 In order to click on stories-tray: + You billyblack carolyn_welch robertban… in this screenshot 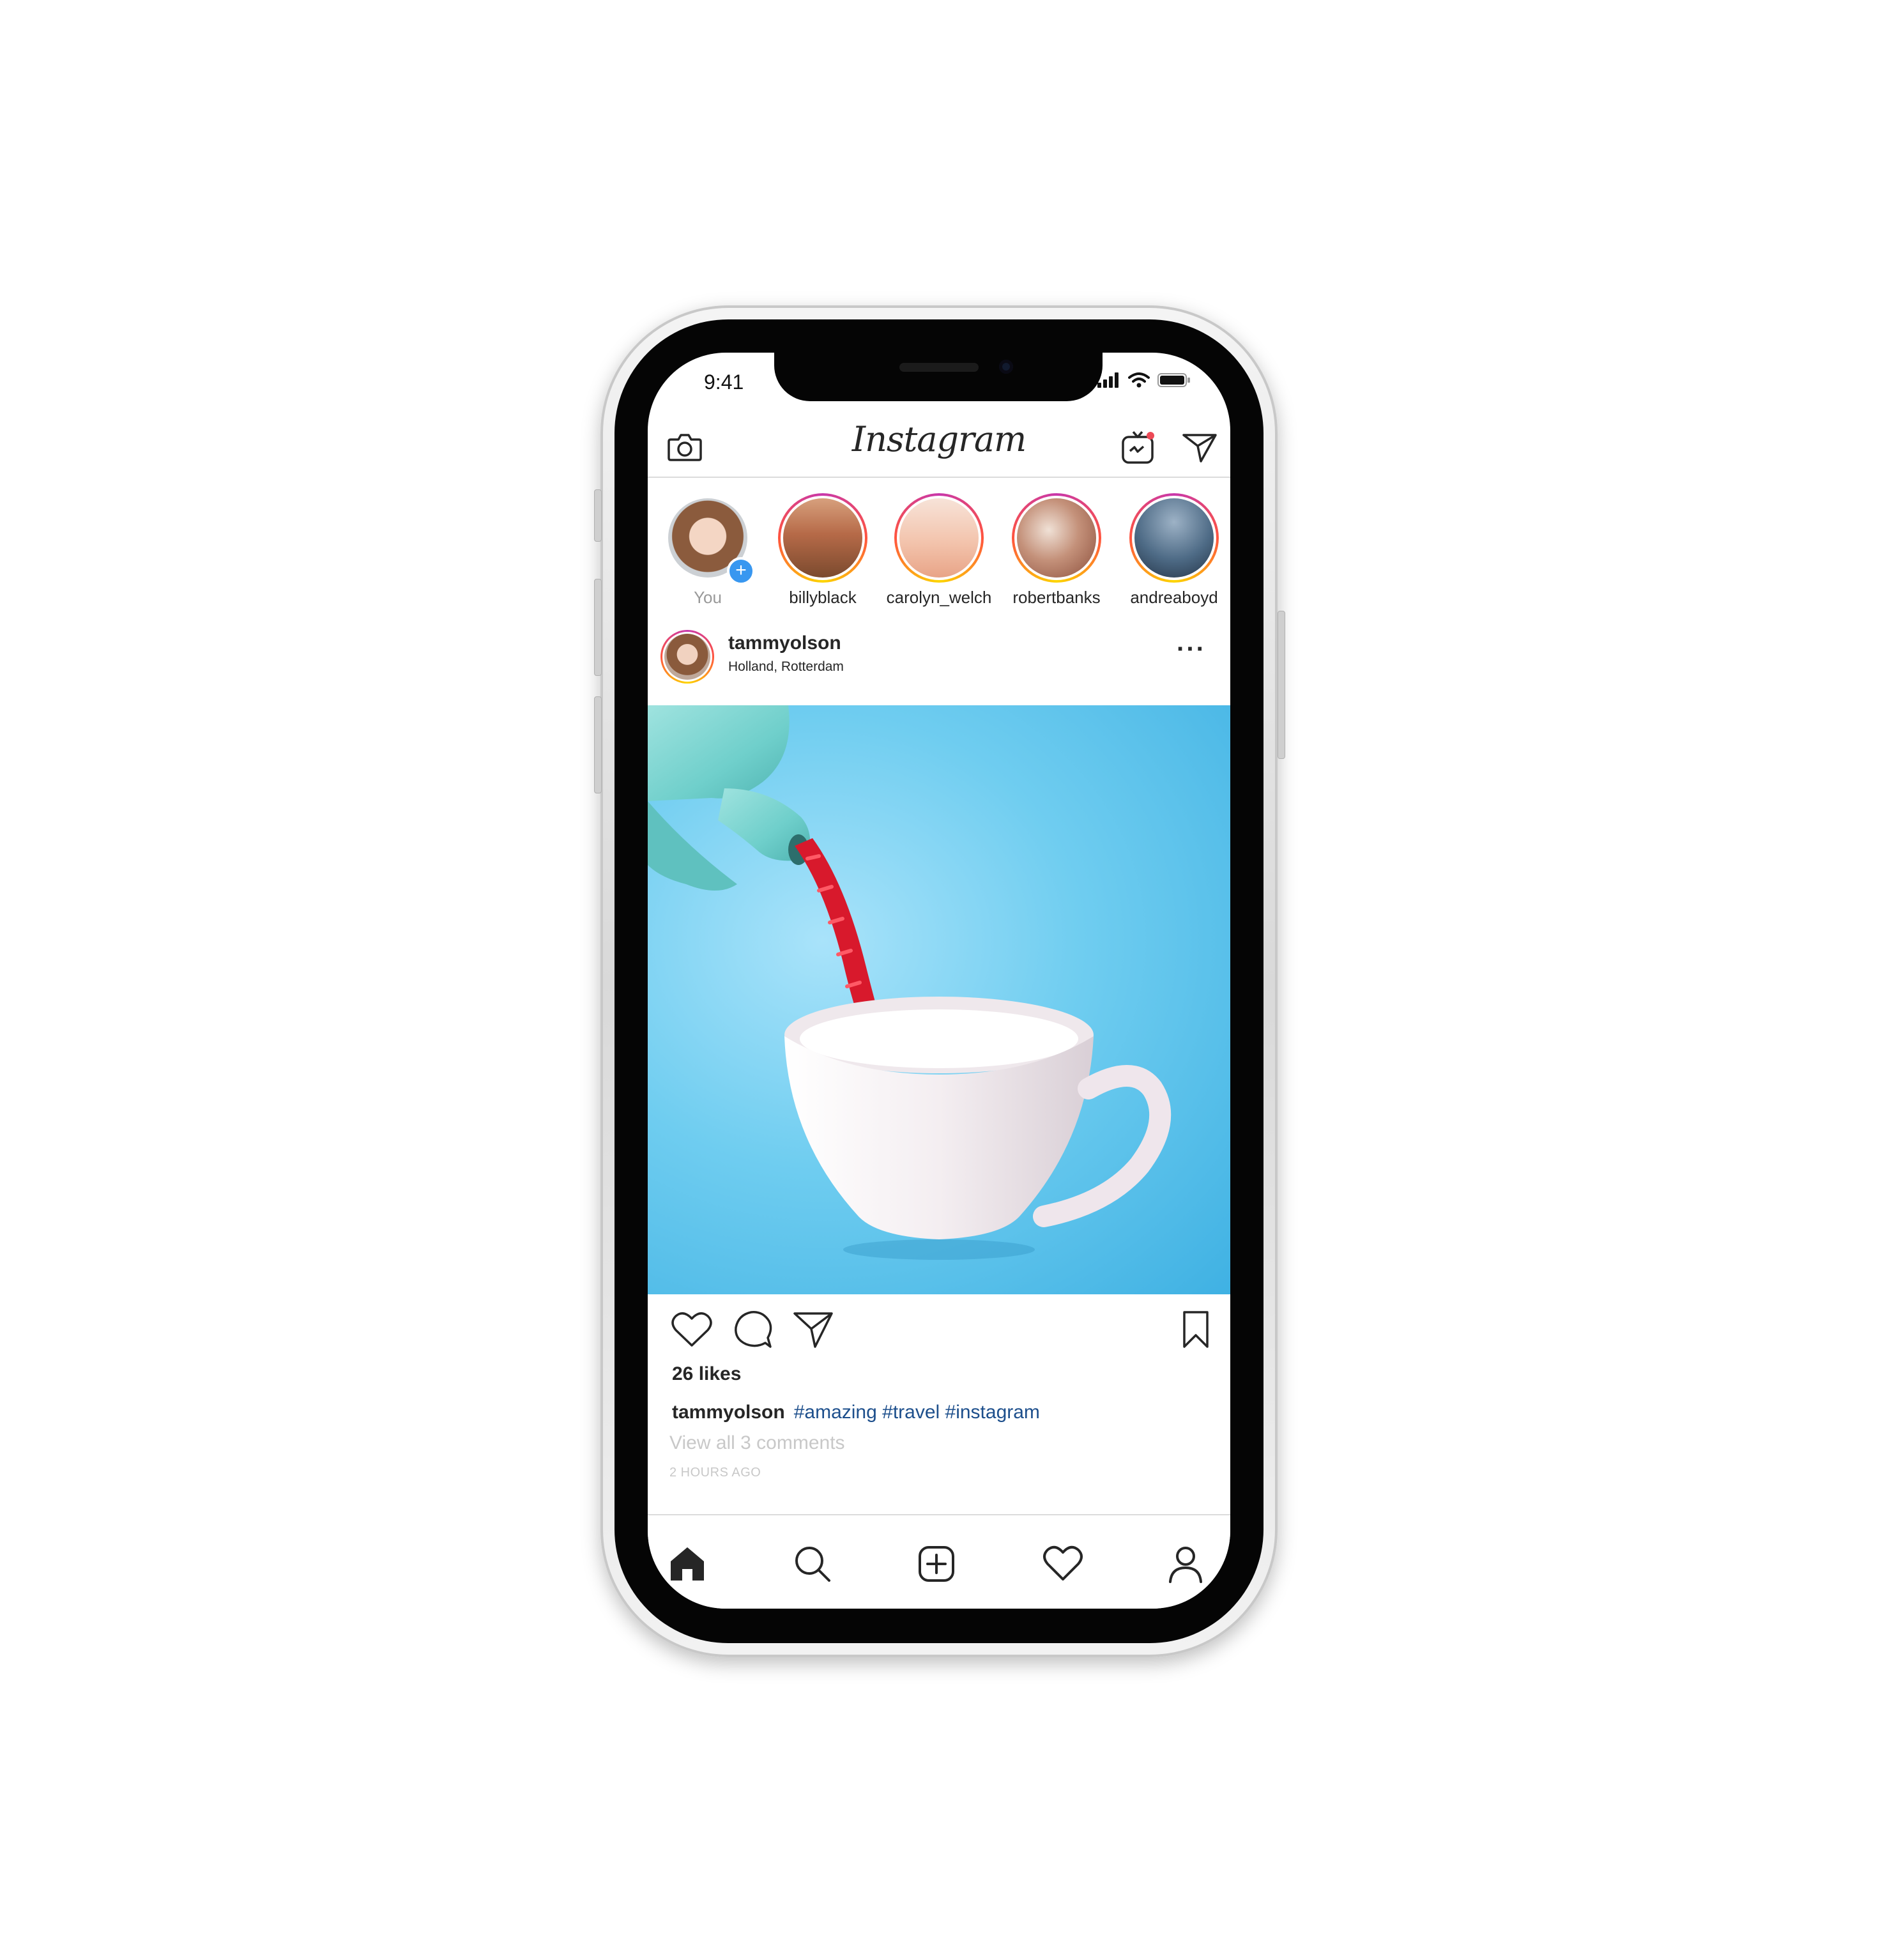, I will do `click(939, 543)`.